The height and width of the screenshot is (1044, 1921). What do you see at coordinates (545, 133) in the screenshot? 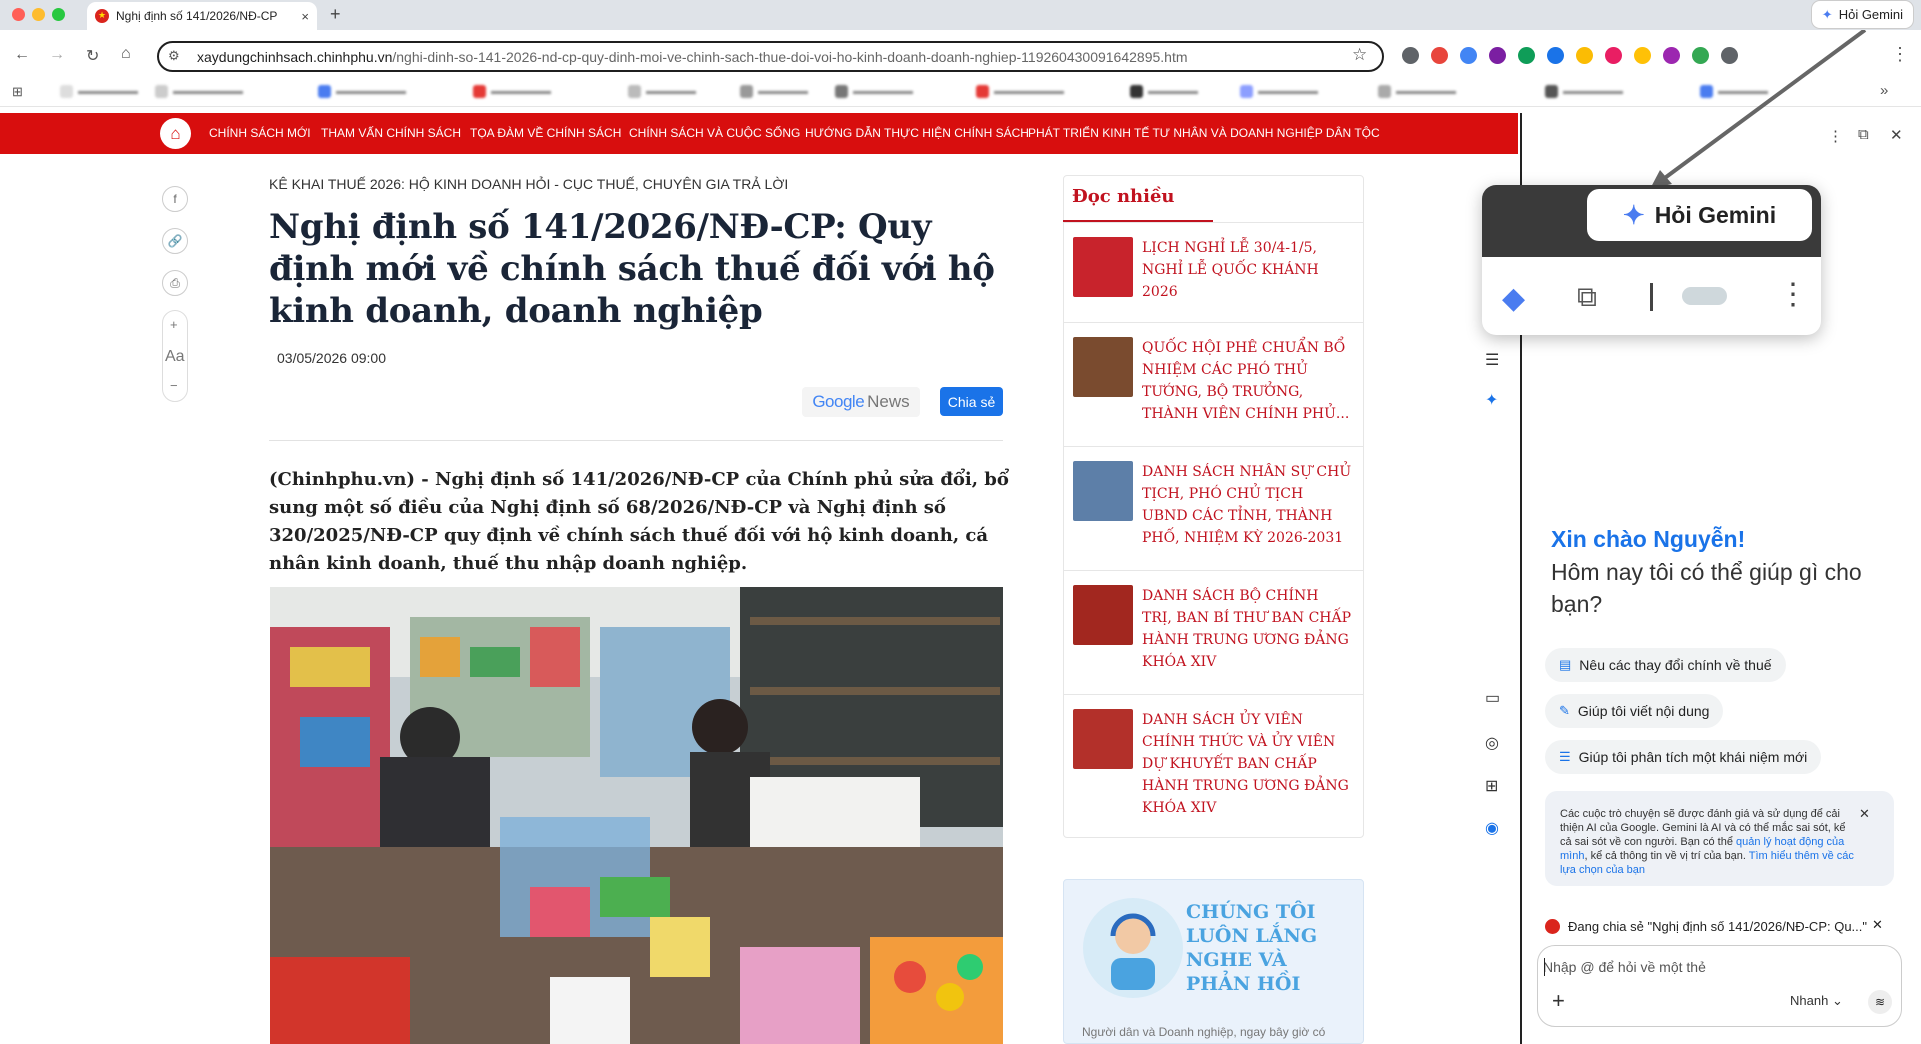
I see `nav-item-toa-dam: TỌA ĐÀM VỀ CHÍNH SÁCH` at bounding box center [545, 133].